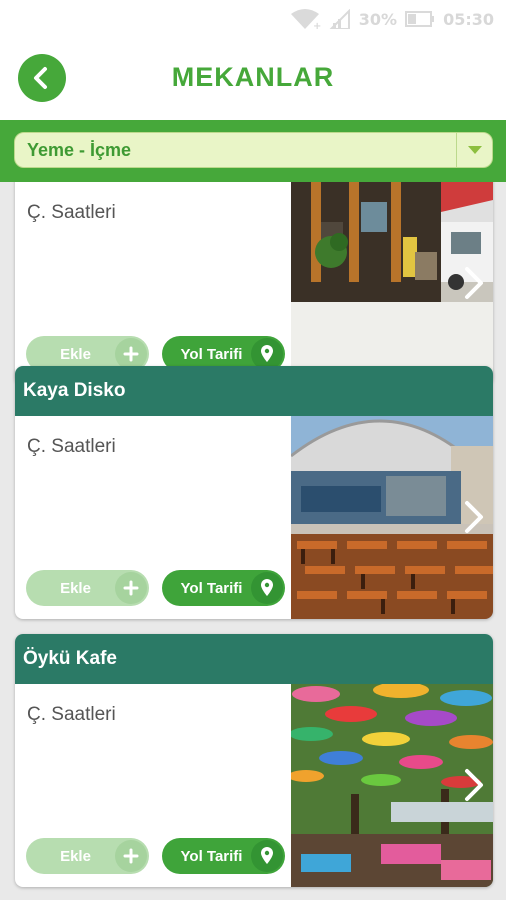  Describe the element at coordinates (254, 659) in the screenshot. I see `place-name: Öykü Kafe` at that location.